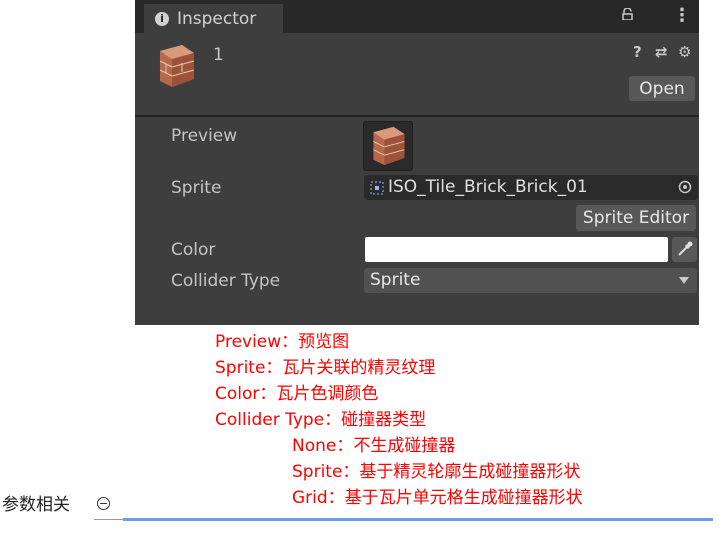 The width and height of the screenshot is (723, 536). I want to click on sprite-preview, so click(388, 146).